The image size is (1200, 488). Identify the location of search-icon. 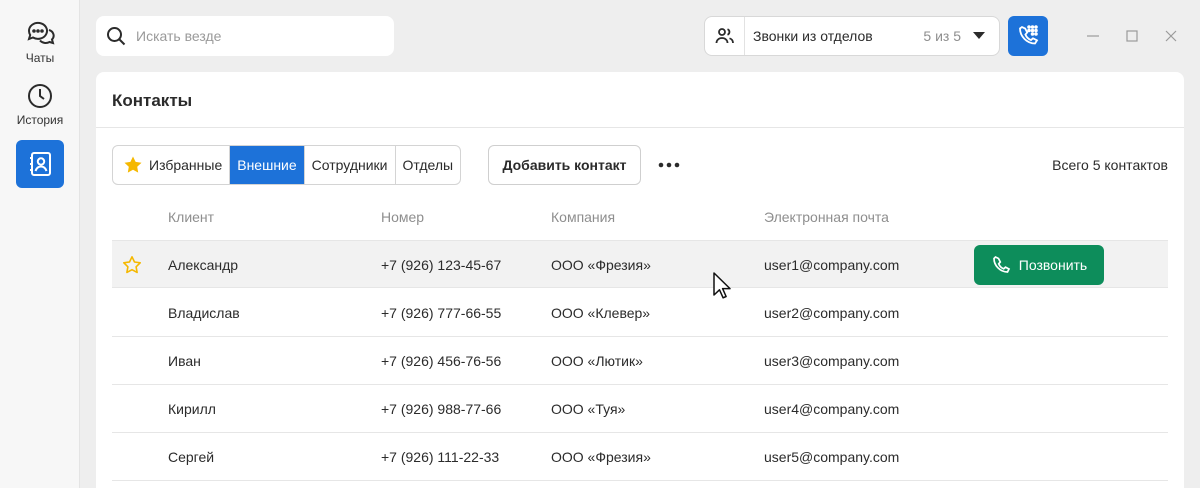
(116, 36).